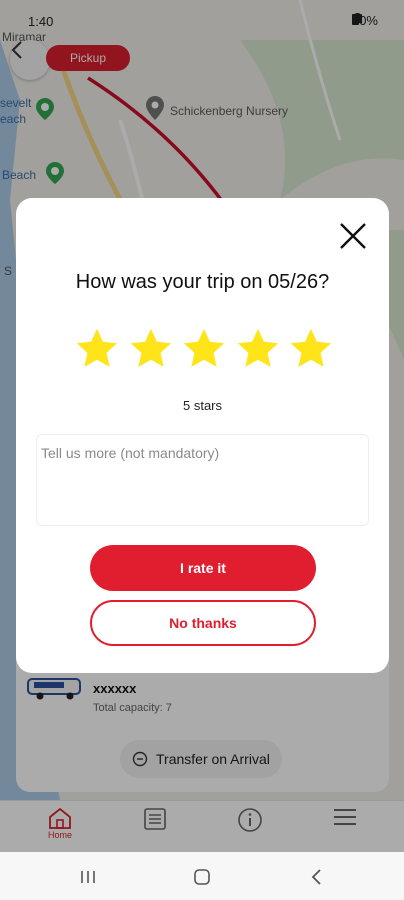 The image size is (404, 900). I want to click on close-icon, so click(353, 236).